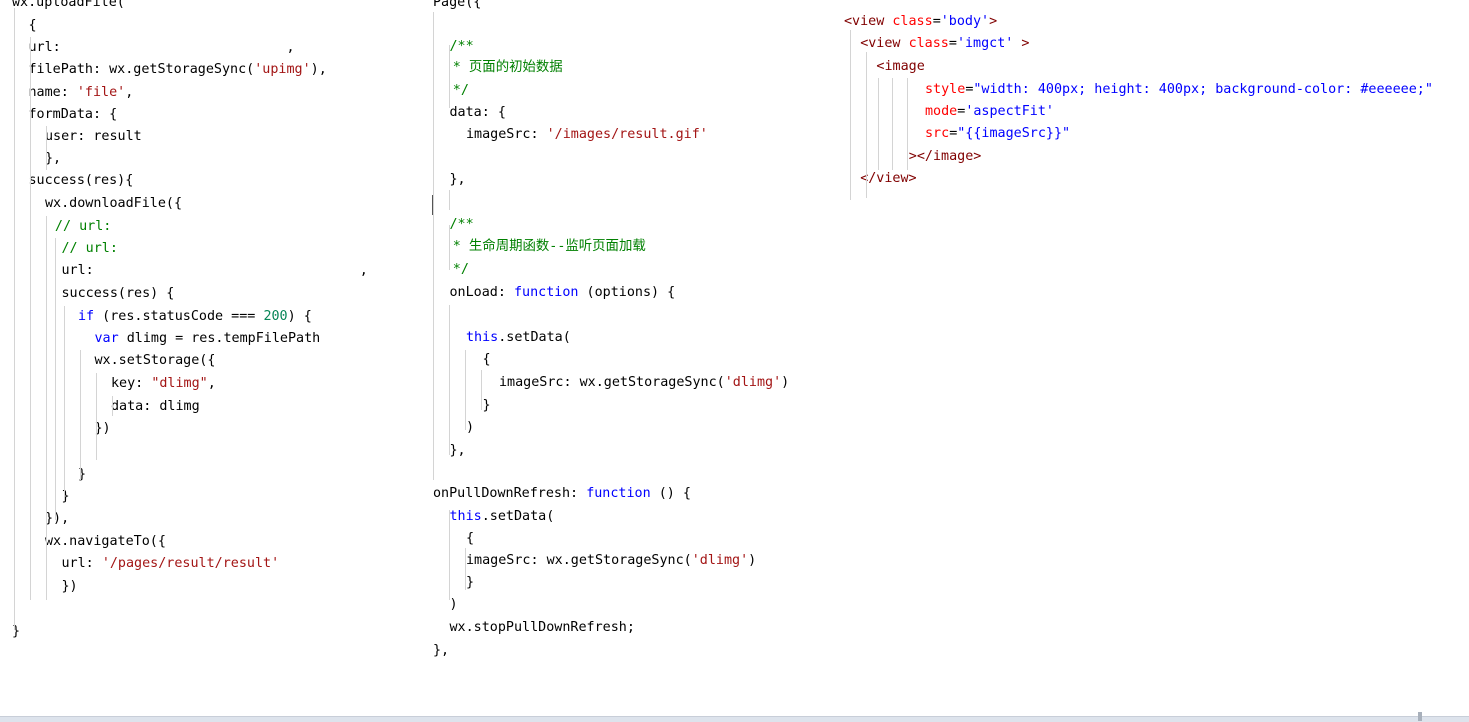 The image size is (1469, 722). I want to click on code-token: formData: {, so click(73, 114).